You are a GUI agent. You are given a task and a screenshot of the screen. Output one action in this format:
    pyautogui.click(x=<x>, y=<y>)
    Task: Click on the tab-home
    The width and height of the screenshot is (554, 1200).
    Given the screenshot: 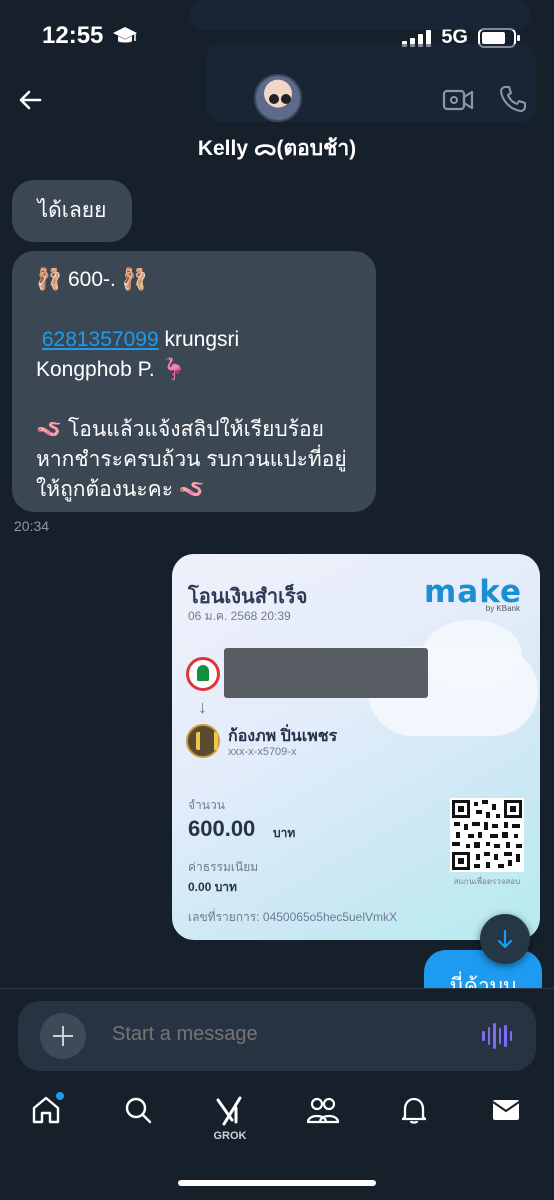 What is the action you would take?
    pyautogui.click(x=46, y=1118)
    